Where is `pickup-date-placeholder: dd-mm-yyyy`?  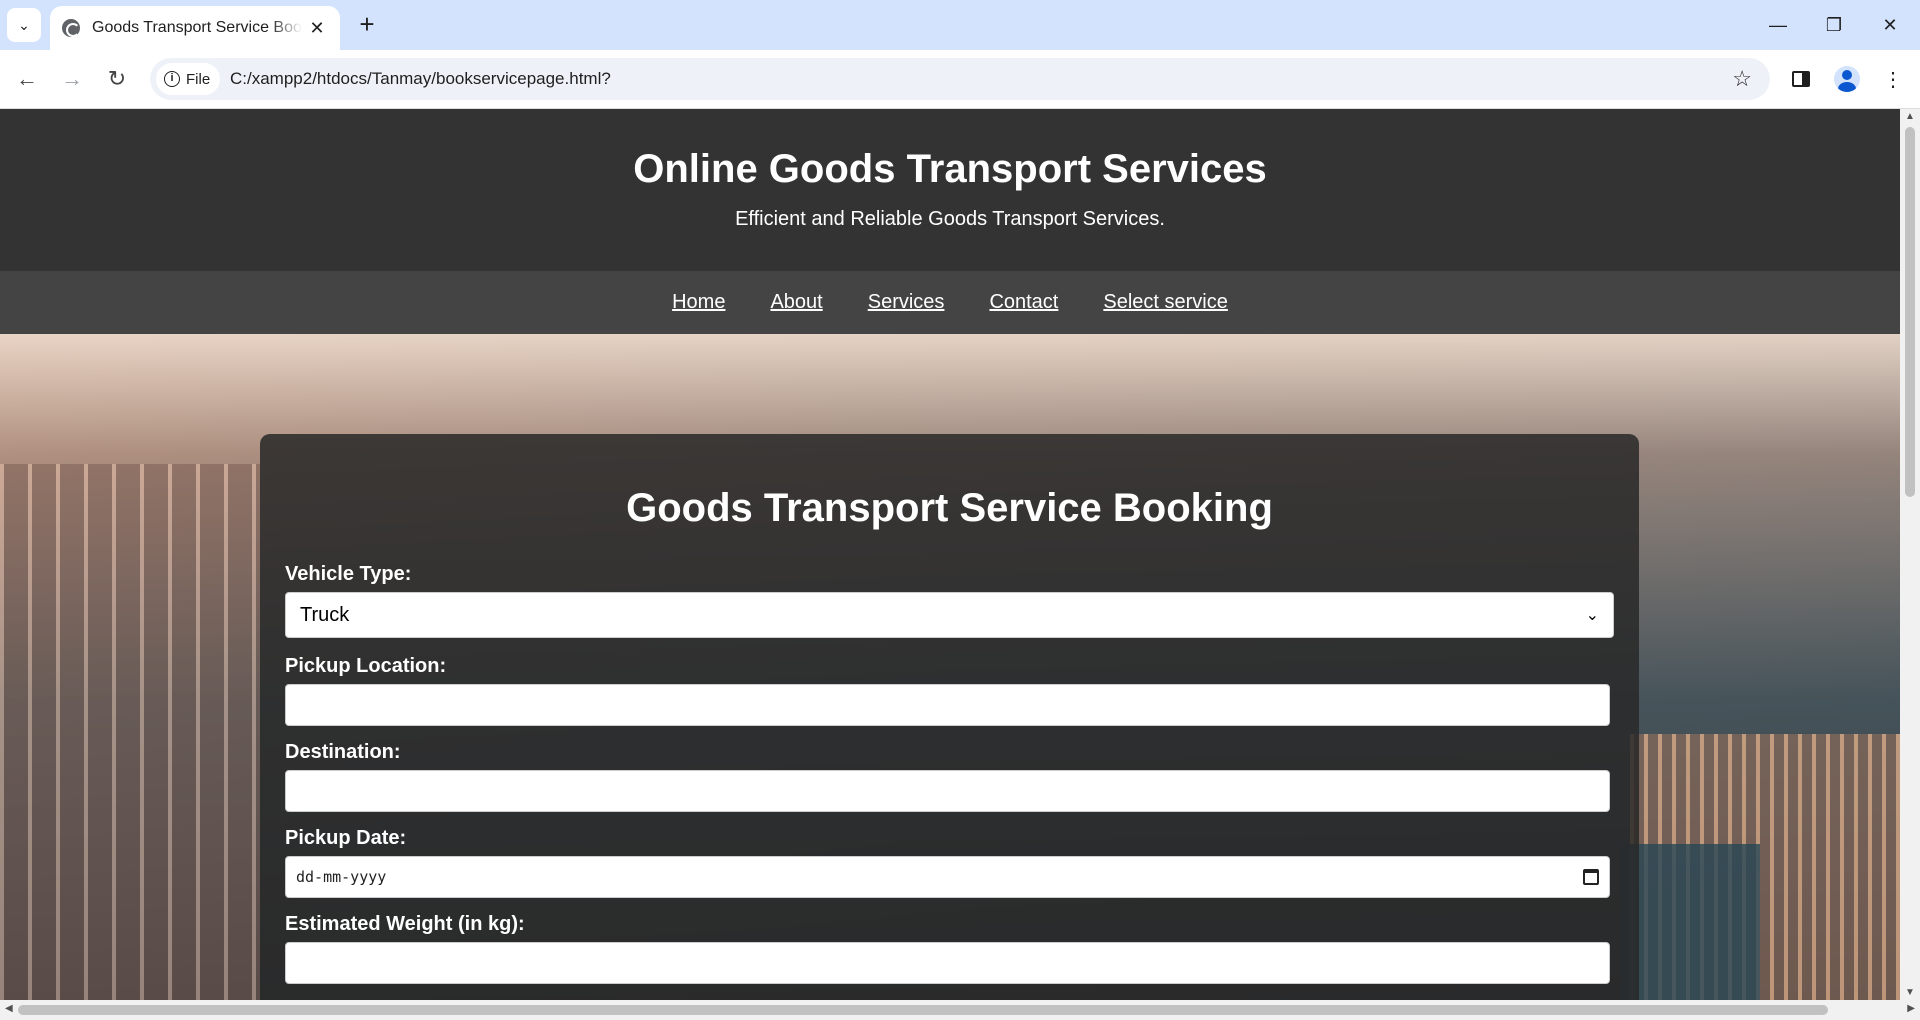 pickup-date-placeholder: dd-mm-yyyy is located at coordinates (341, 877).